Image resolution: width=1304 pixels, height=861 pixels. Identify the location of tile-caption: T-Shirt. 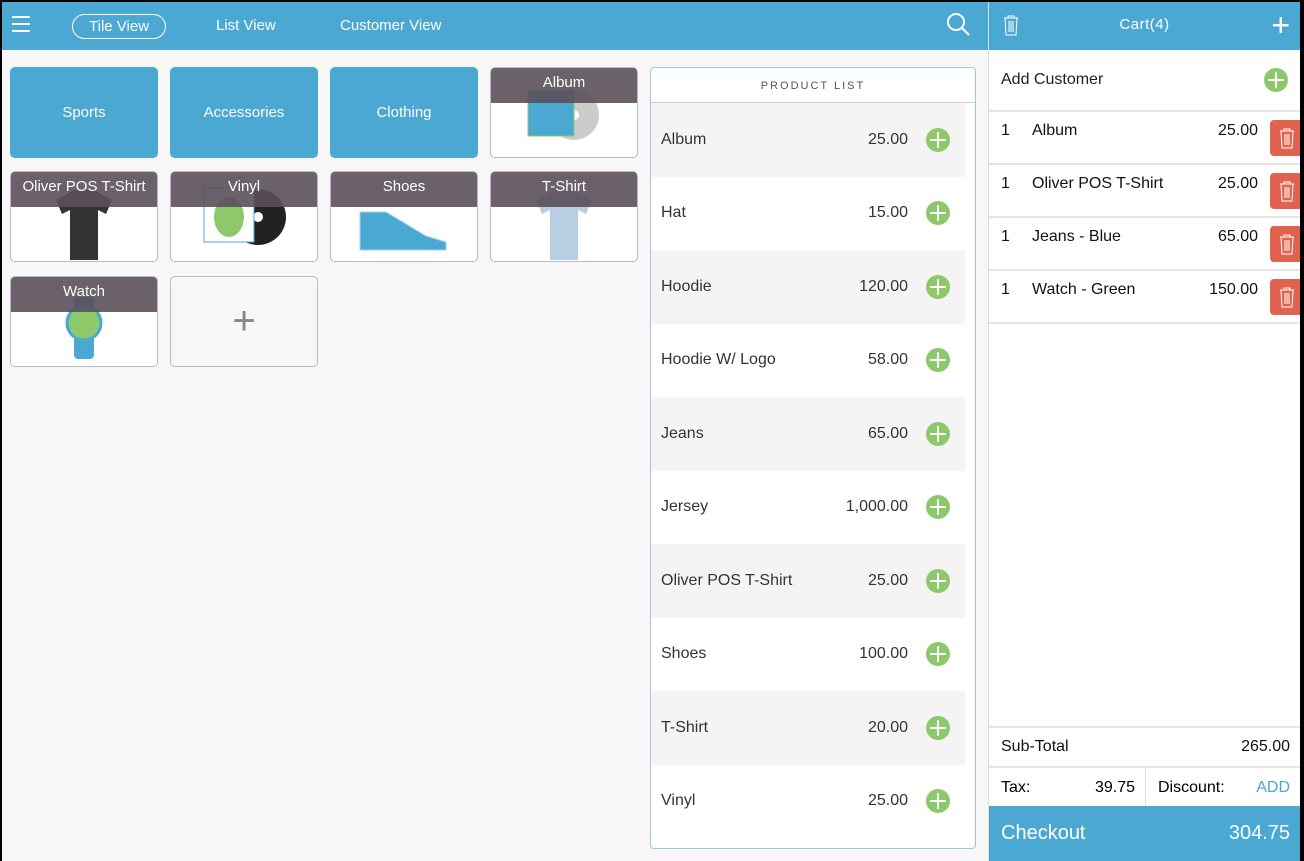
(564, 189).